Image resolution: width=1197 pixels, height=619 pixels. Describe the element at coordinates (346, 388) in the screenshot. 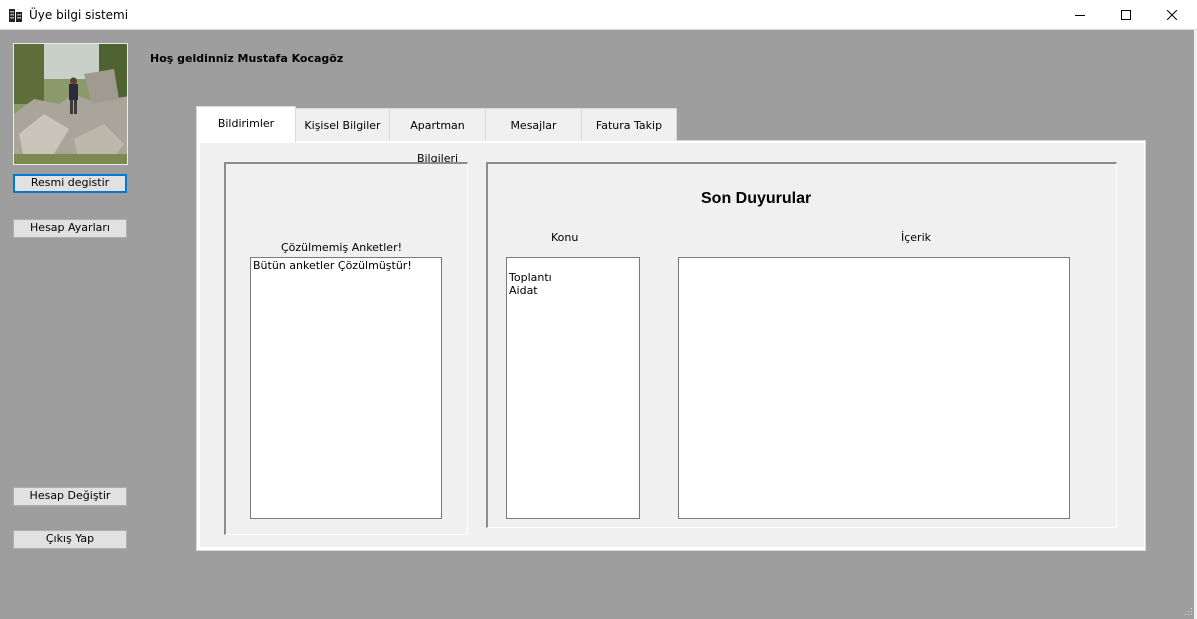

I see `surveys-listbox: Bütün anketler Çözülmüştür!` at that location.